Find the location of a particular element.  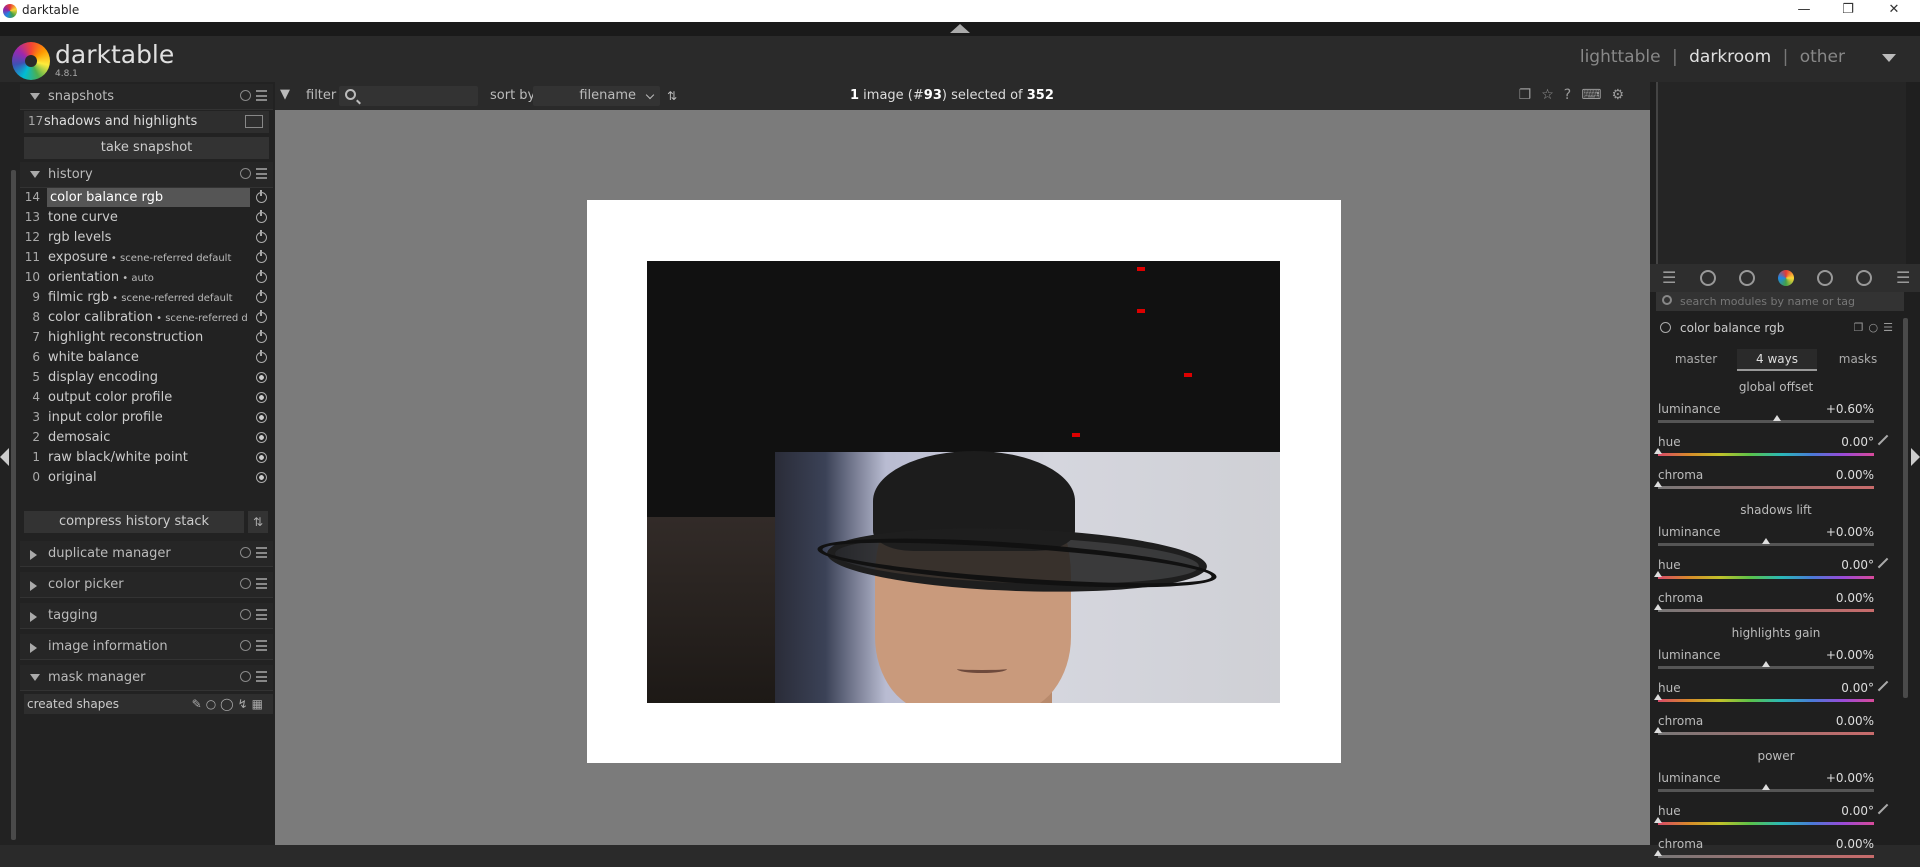

correct-modules-icon is located at coordinates (1825, 278).